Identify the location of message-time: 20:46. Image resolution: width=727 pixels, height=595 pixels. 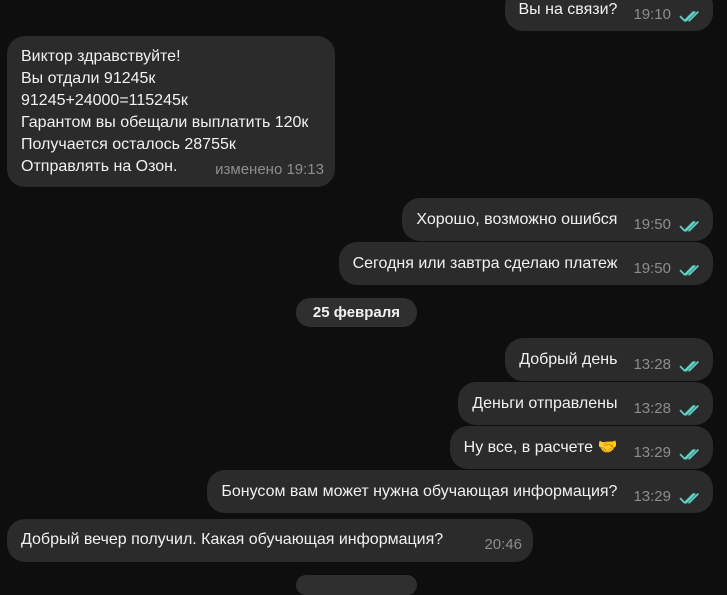
(503, 544).